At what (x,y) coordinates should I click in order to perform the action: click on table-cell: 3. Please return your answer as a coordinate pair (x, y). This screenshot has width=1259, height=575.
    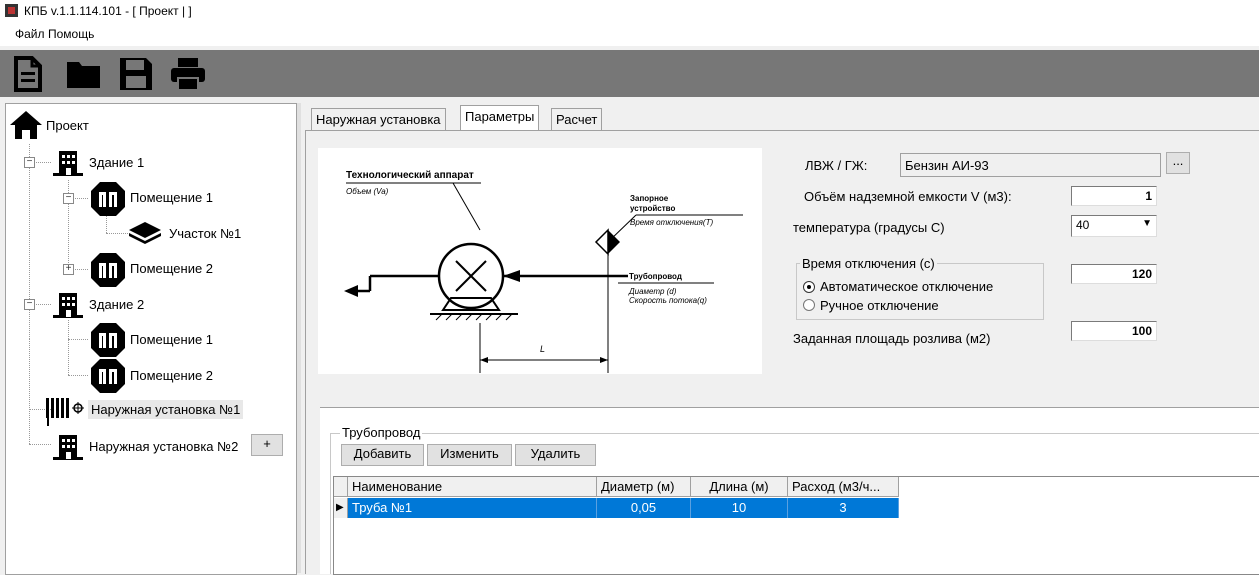
    Looking at the image, I should click on (843, 508).